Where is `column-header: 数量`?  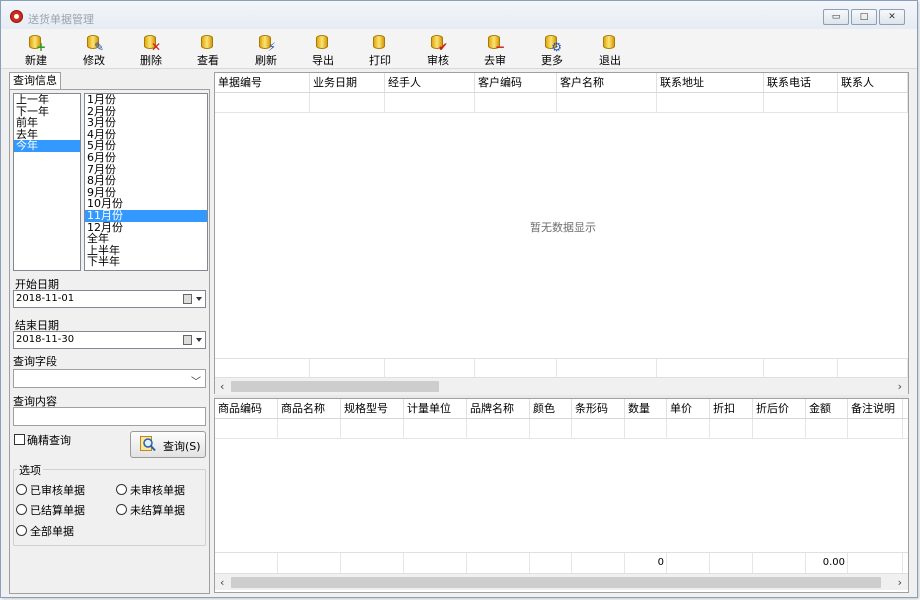 column-header: 数量 is located at coordinates (646, 408).